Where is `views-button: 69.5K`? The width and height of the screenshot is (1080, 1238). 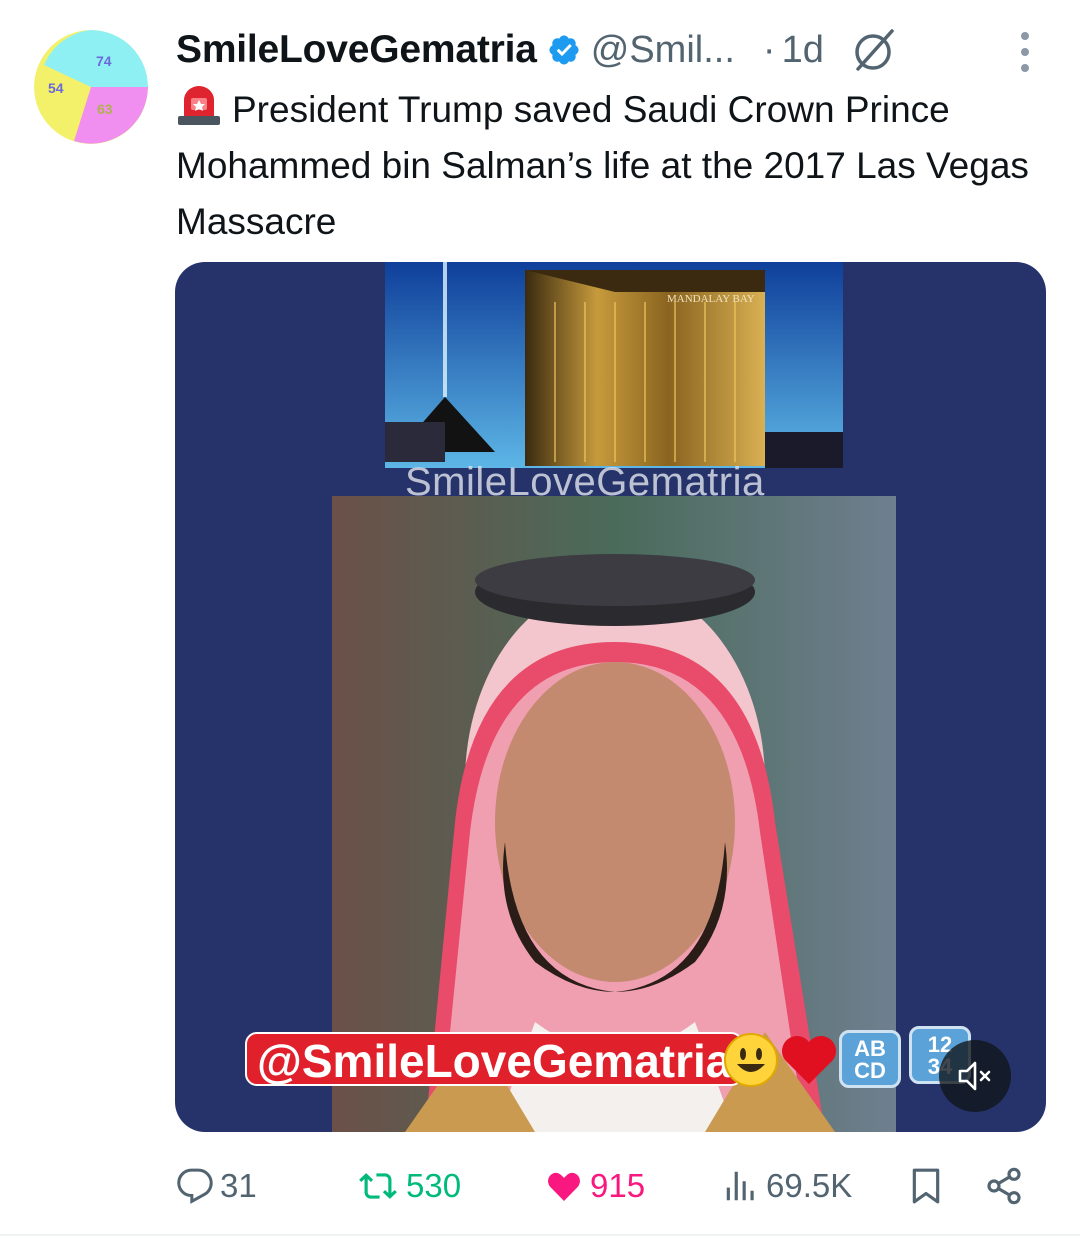 views-button: 69.5K is located at coordinates (787, 1186).